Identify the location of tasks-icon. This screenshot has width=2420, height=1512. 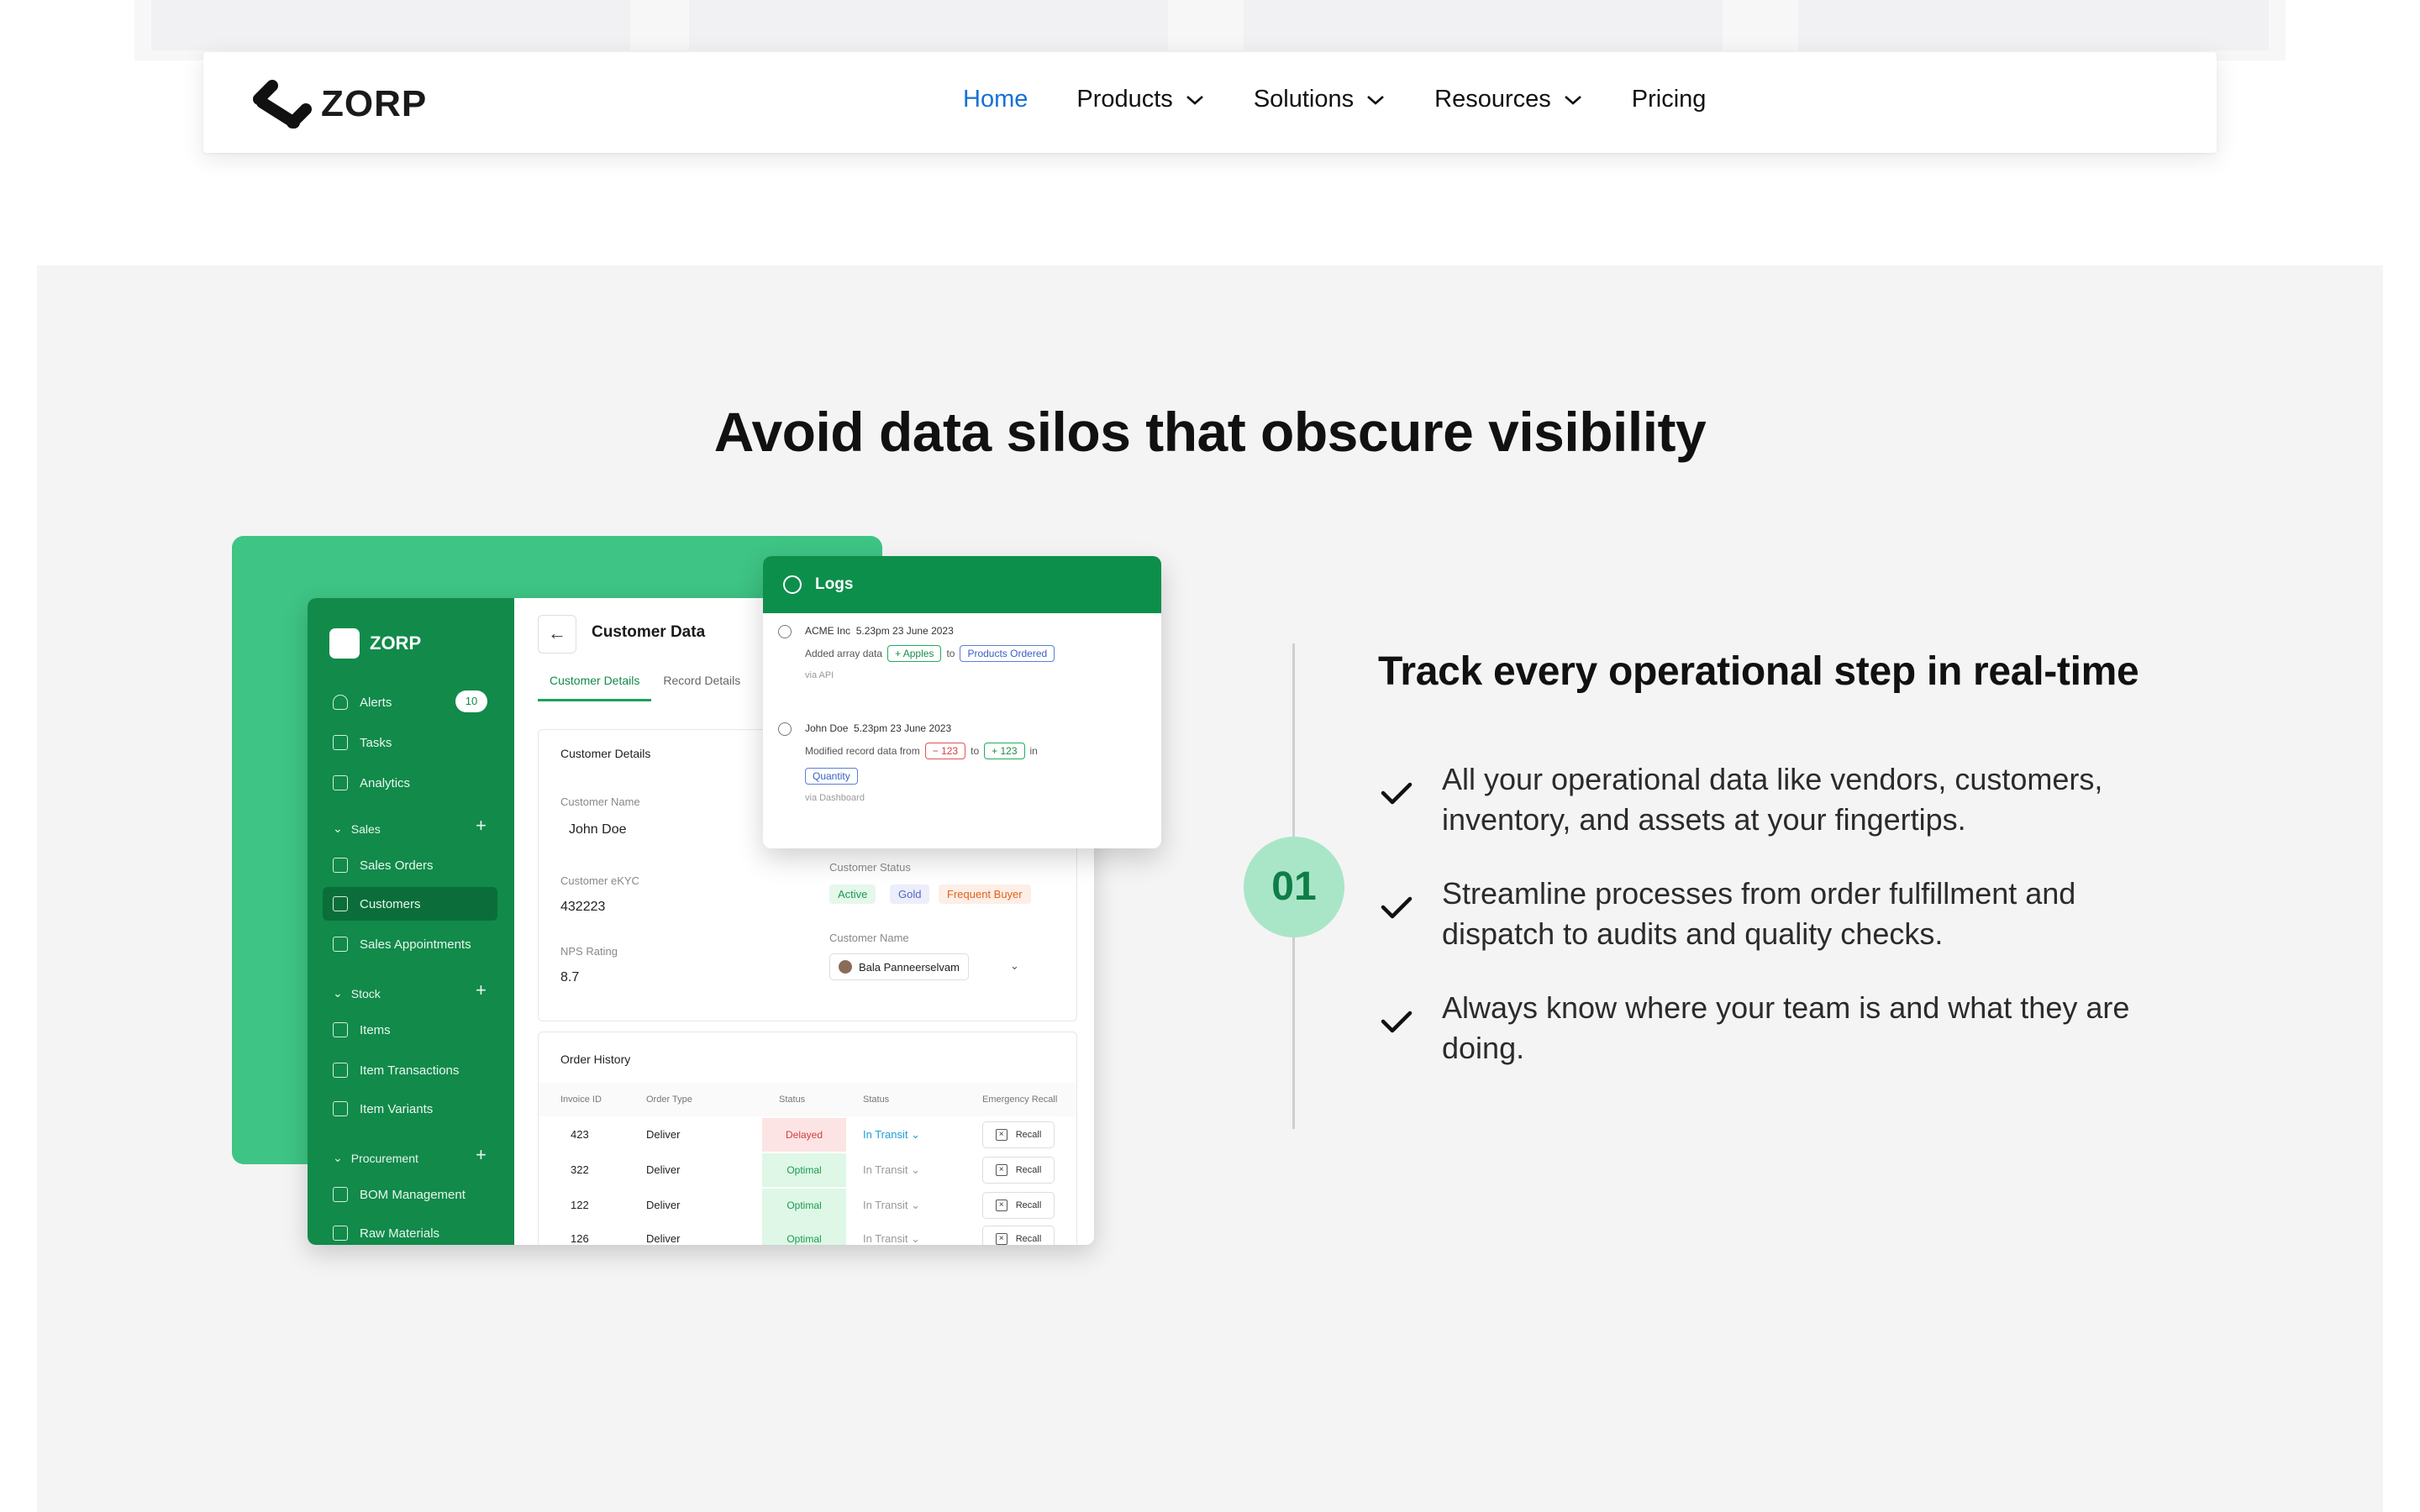
(340, 742).